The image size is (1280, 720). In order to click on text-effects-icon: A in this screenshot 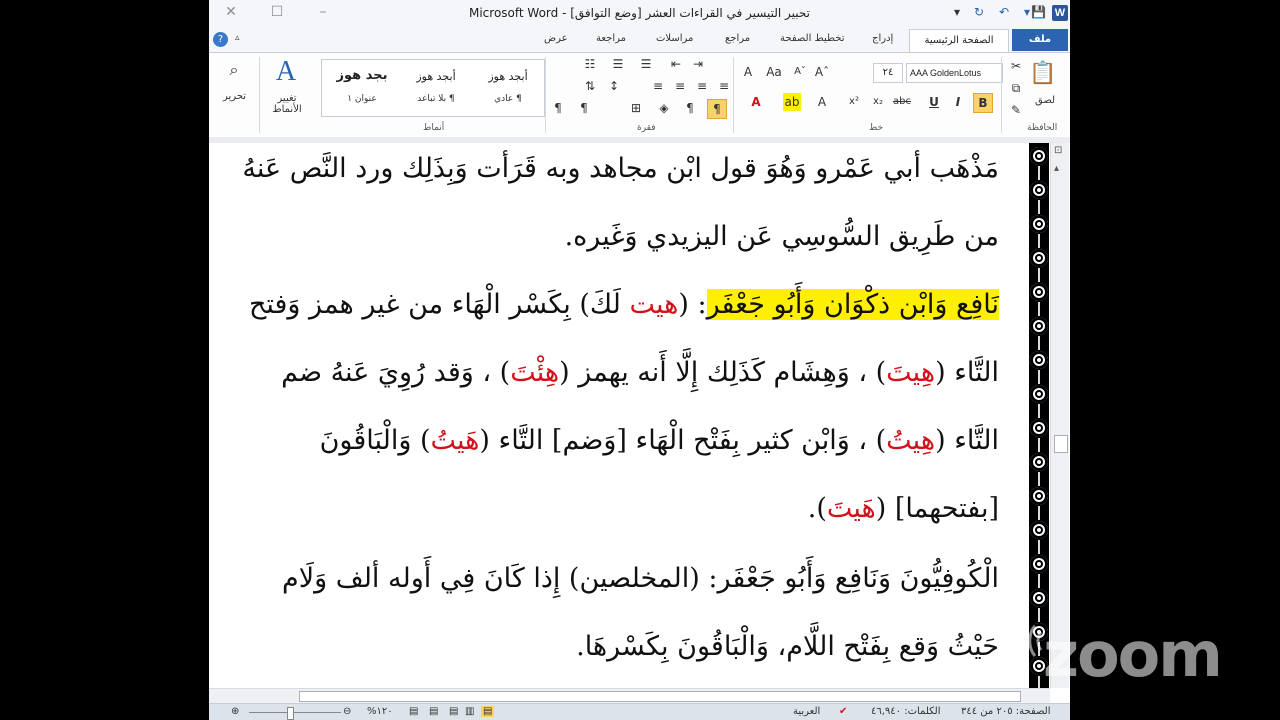, I will do `click(748, 72)`.